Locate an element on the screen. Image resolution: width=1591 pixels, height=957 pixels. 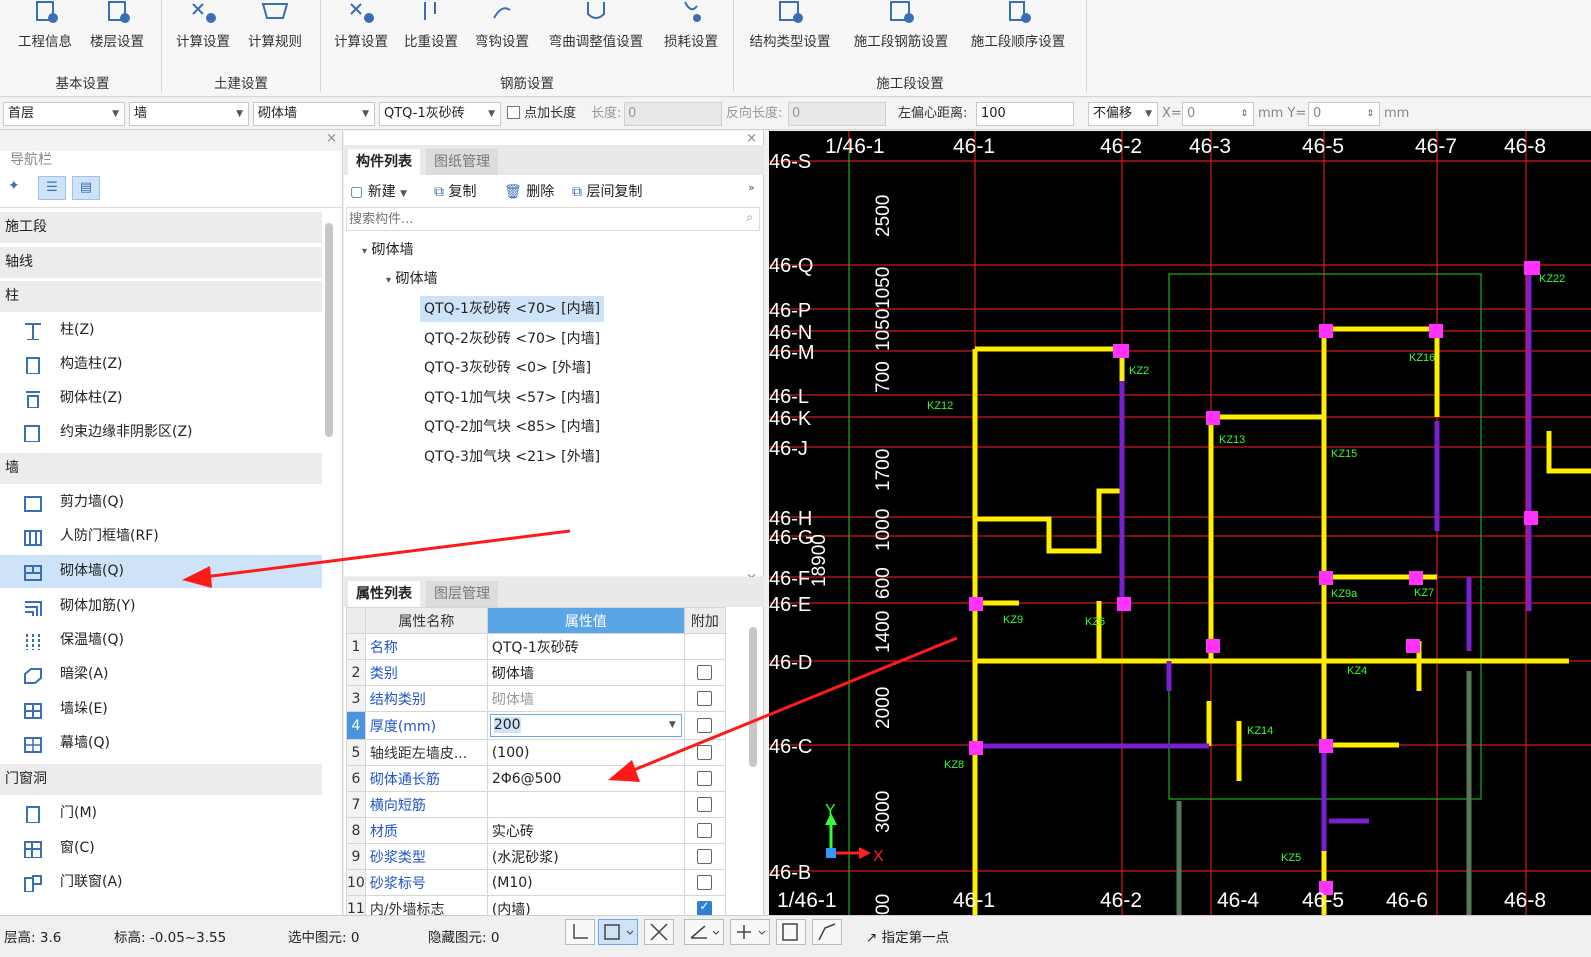
x-input: 0 ⇕ is located at coordinates (1218, 114).